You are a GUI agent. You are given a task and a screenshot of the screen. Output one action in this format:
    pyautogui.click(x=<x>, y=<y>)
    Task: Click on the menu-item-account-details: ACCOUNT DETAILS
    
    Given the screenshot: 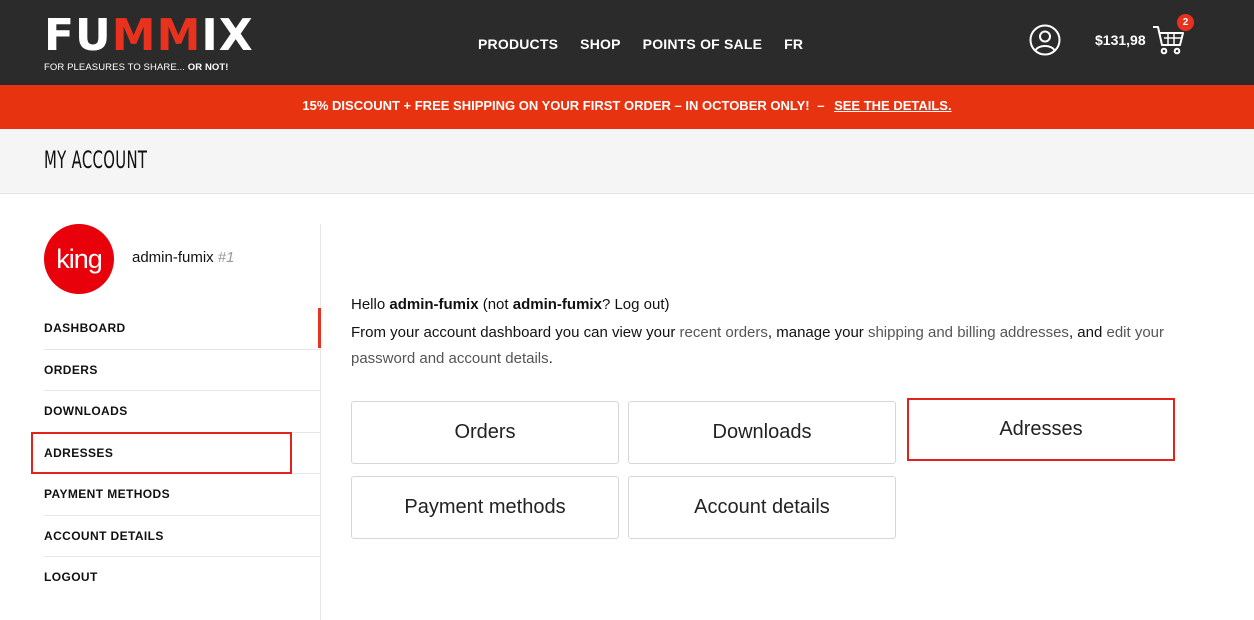 What is the action you would take?
    pyautogui.click(x=182, y=536)
    